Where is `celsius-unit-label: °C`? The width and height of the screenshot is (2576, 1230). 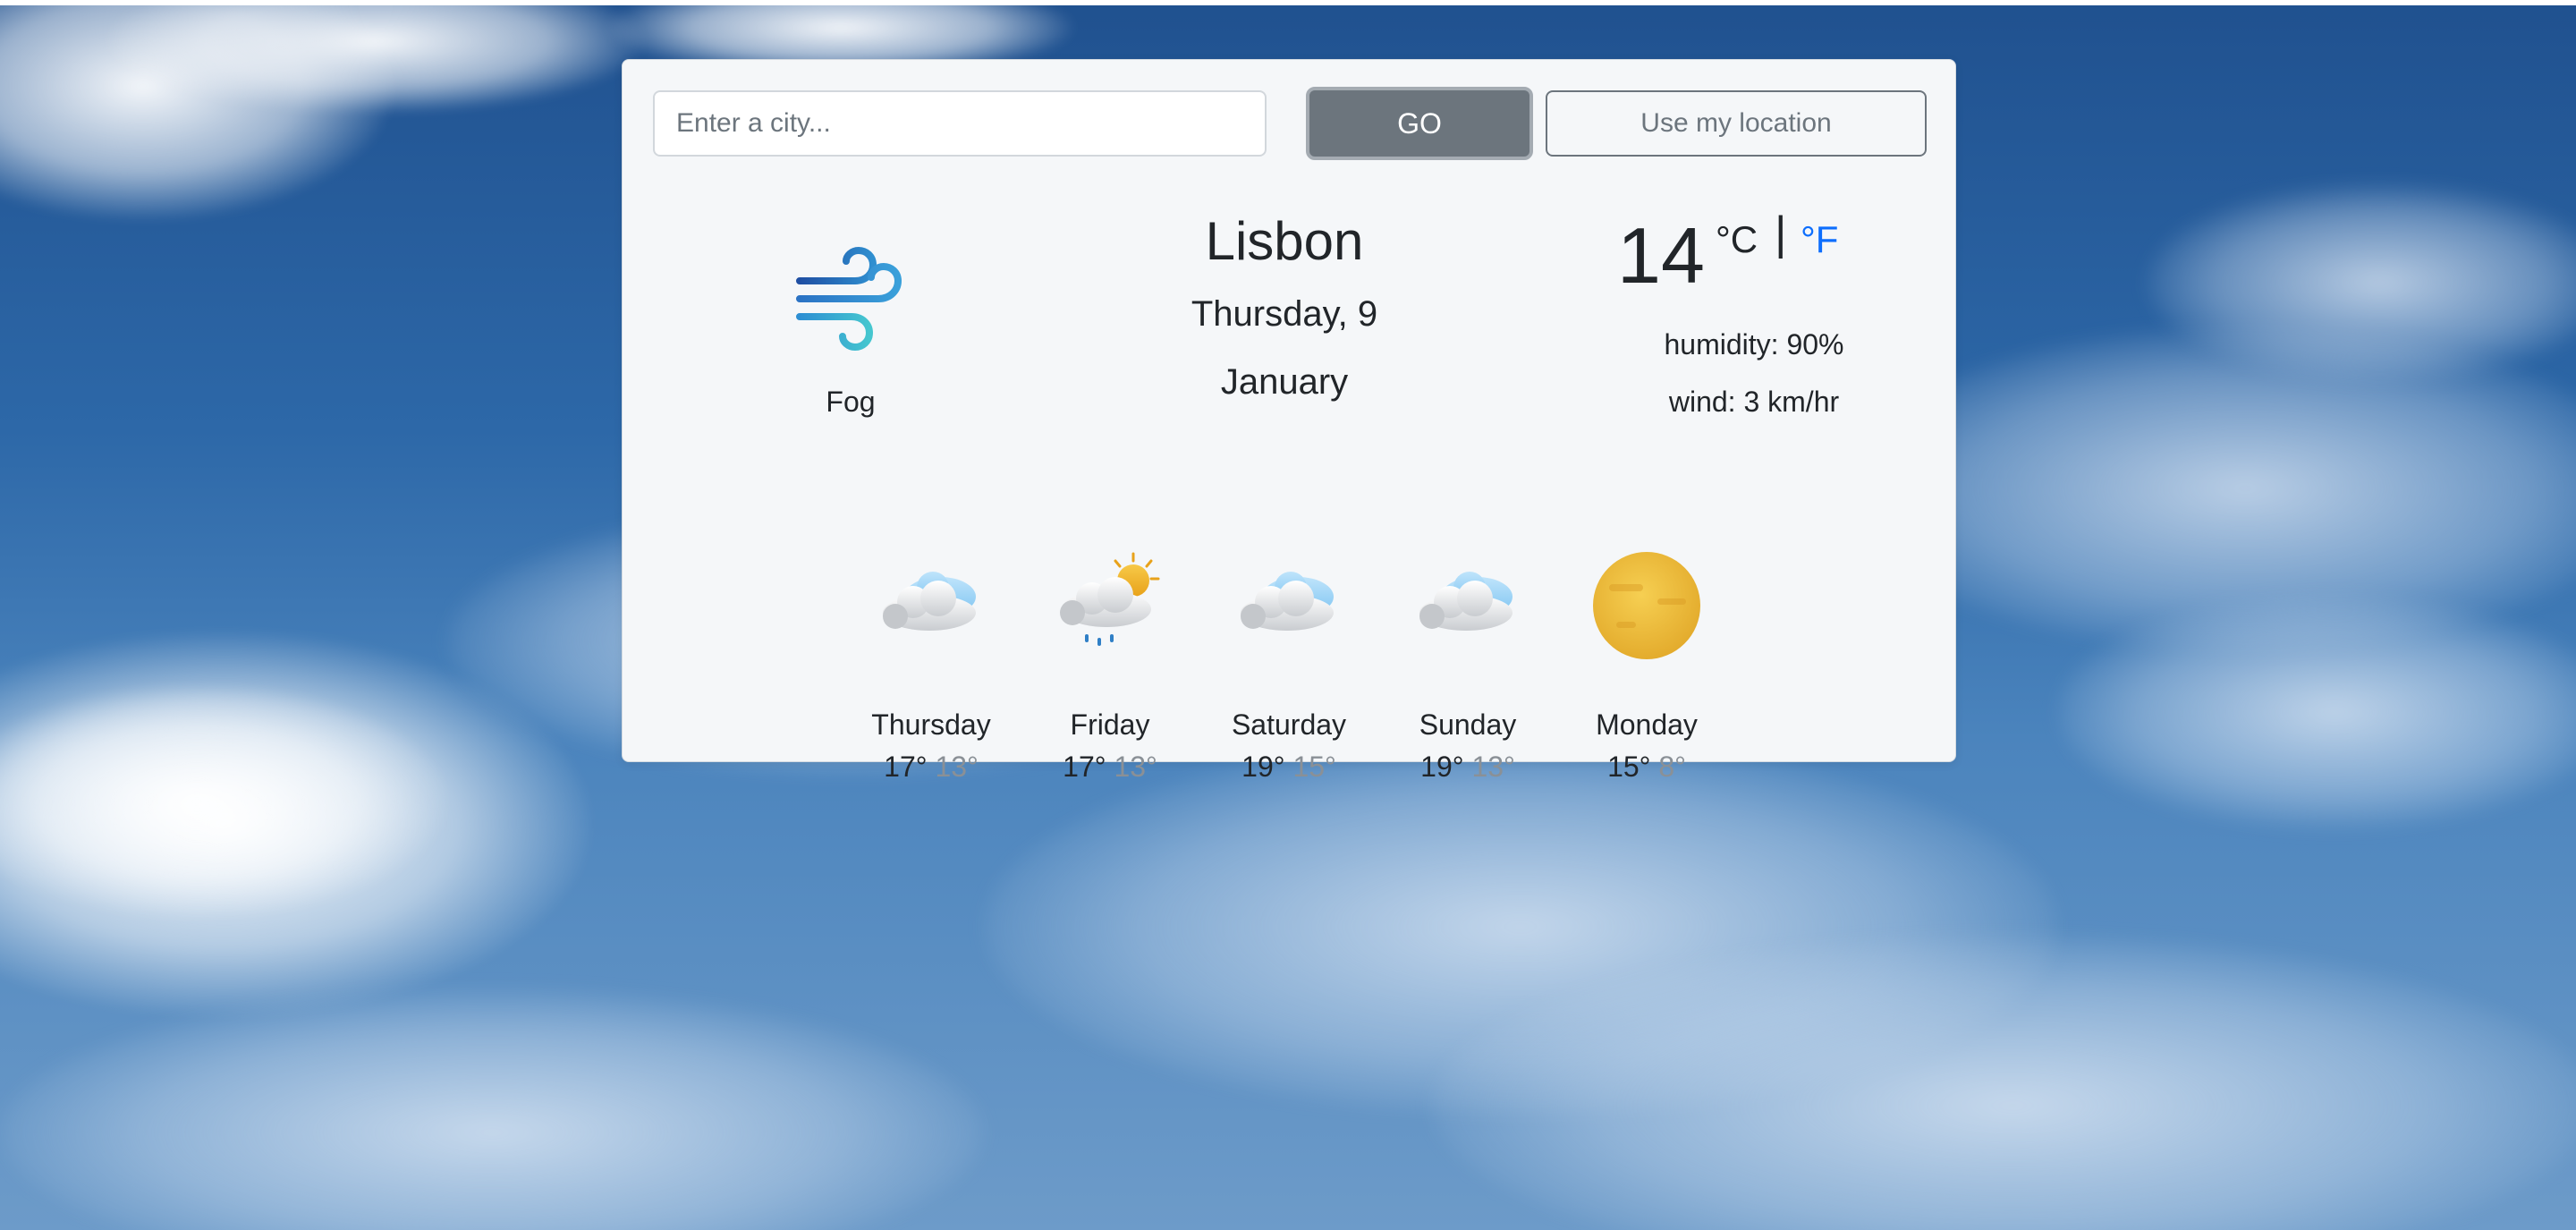
celsius-unit-label: °C is located at coordinates (1737, 239).